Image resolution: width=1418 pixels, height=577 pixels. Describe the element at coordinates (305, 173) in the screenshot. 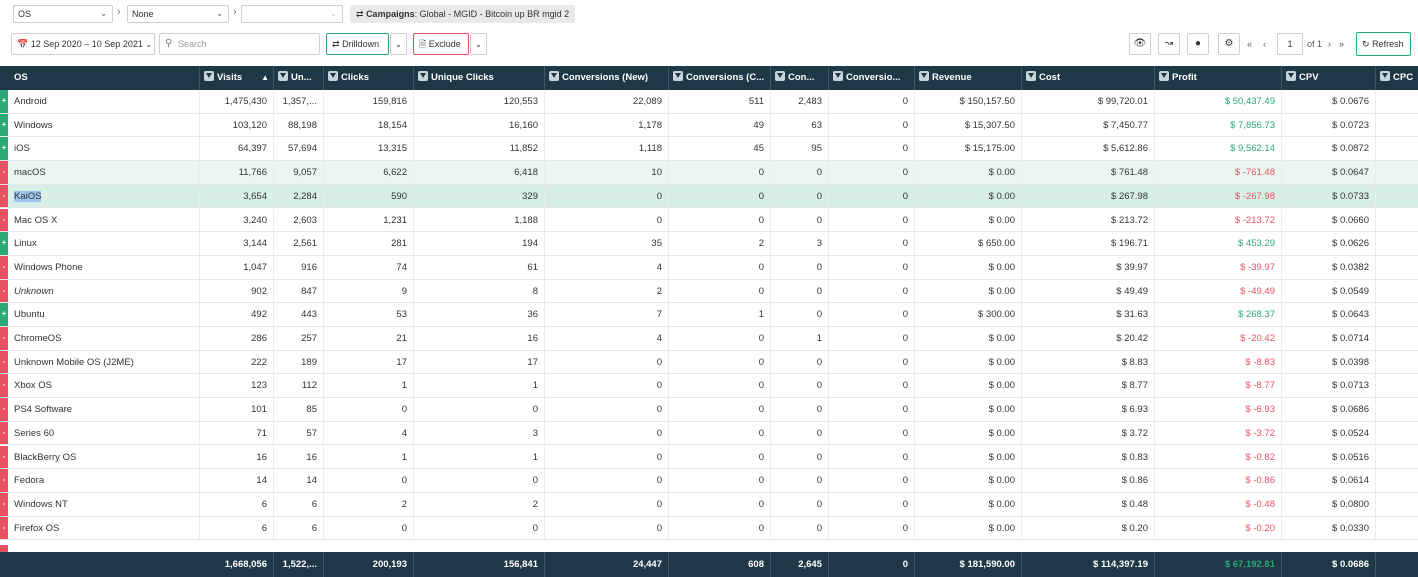

I see `cell-value: 9,057` at that location.